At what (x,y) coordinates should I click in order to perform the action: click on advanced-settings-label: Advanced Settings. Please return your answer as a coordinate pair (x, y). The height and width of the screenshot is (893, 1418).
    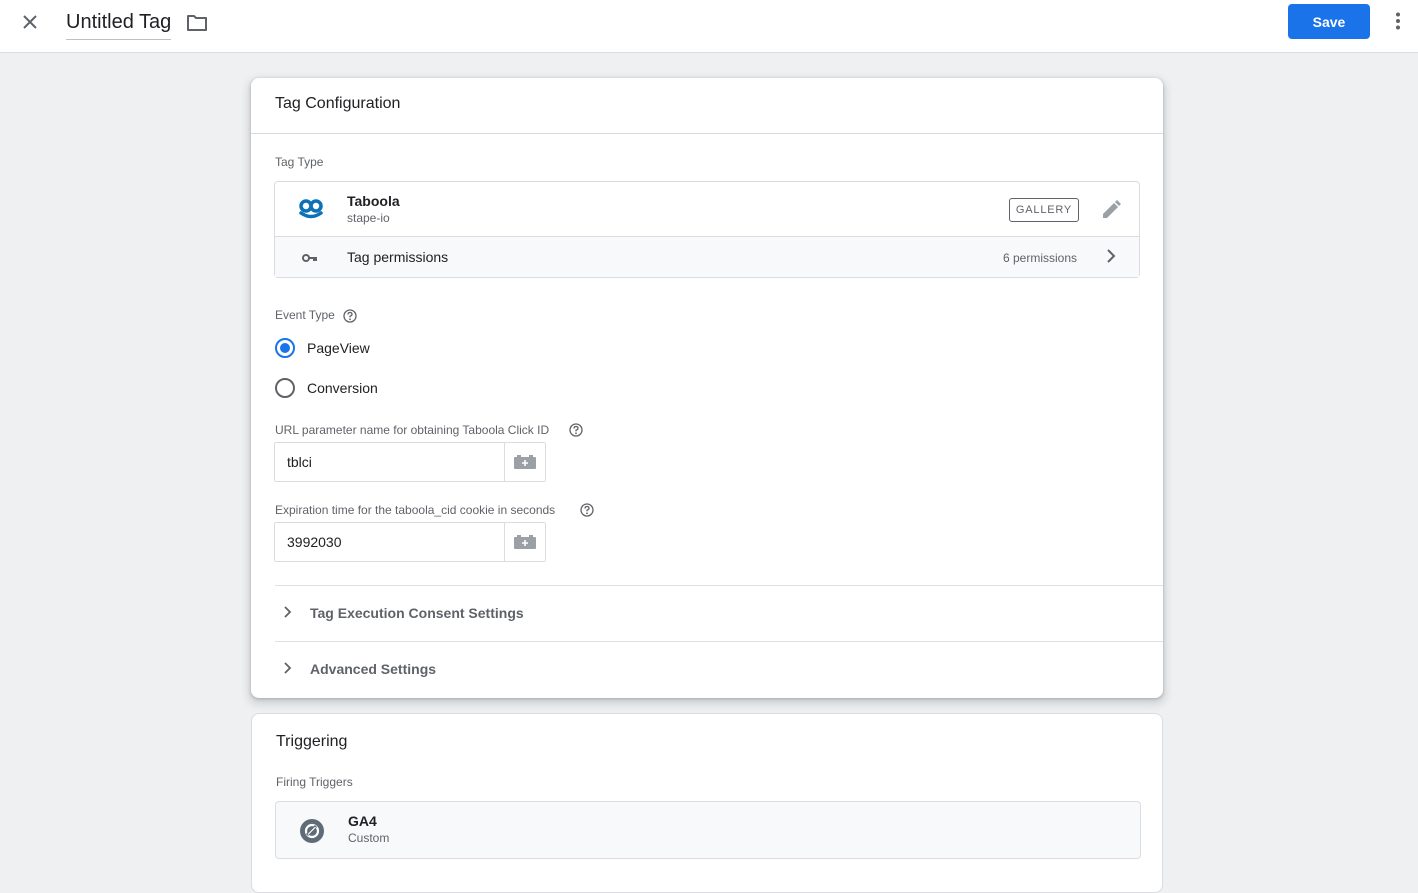
    Looking at the image, I should click on (373, 669).